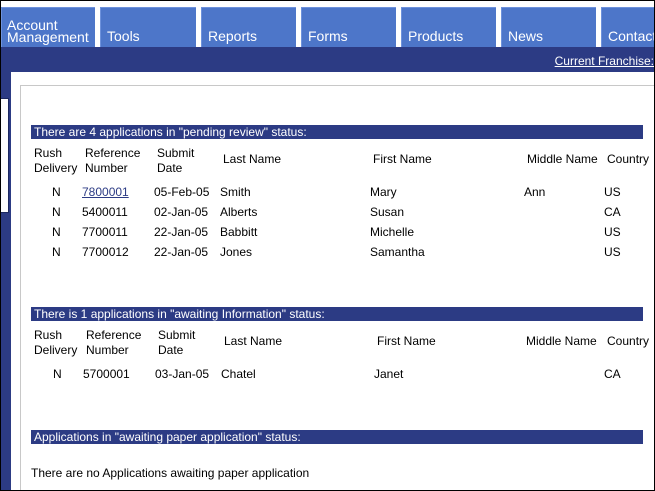 This screenshot has width=655, height=491. What do you see at coordinates (182, 374) in the screenshot?
I see `cell-submit-date: 03-Jan-05` at bounding box center [182, 374].